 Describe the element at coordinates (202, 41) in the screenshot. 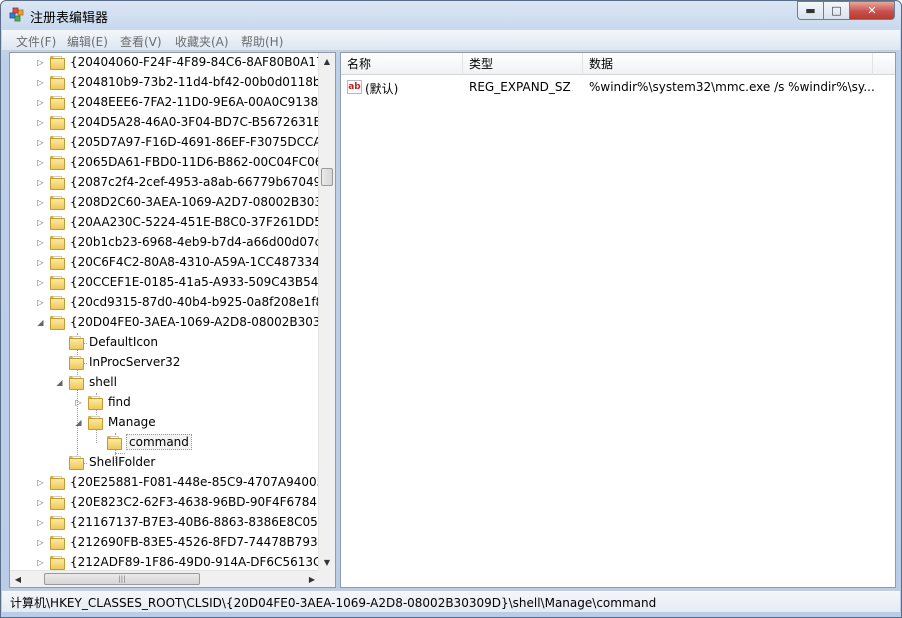

I see `menu-favorites: 收藏夹(A)` at that location.